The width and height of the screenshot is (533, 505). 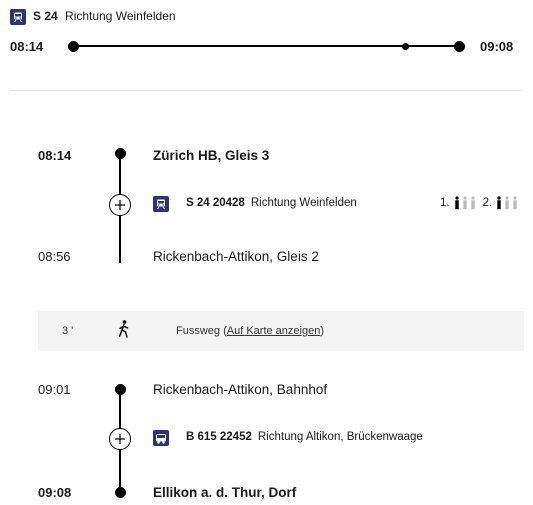 What do you see at coordinates (266, 46) in the screenshot?
I see `summary-track` at bounding box center [266, 46].